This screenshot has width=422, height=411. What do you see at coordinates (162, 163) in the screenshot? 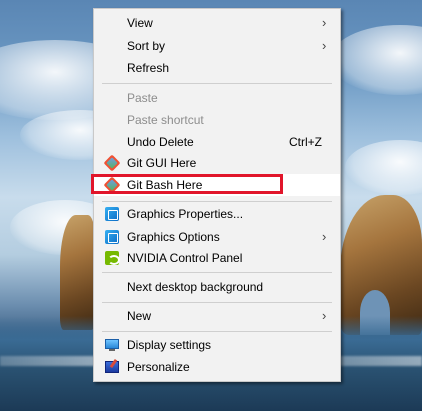
I see `menu-item-label: Git GUI Here` at bounding box center [162, 163].